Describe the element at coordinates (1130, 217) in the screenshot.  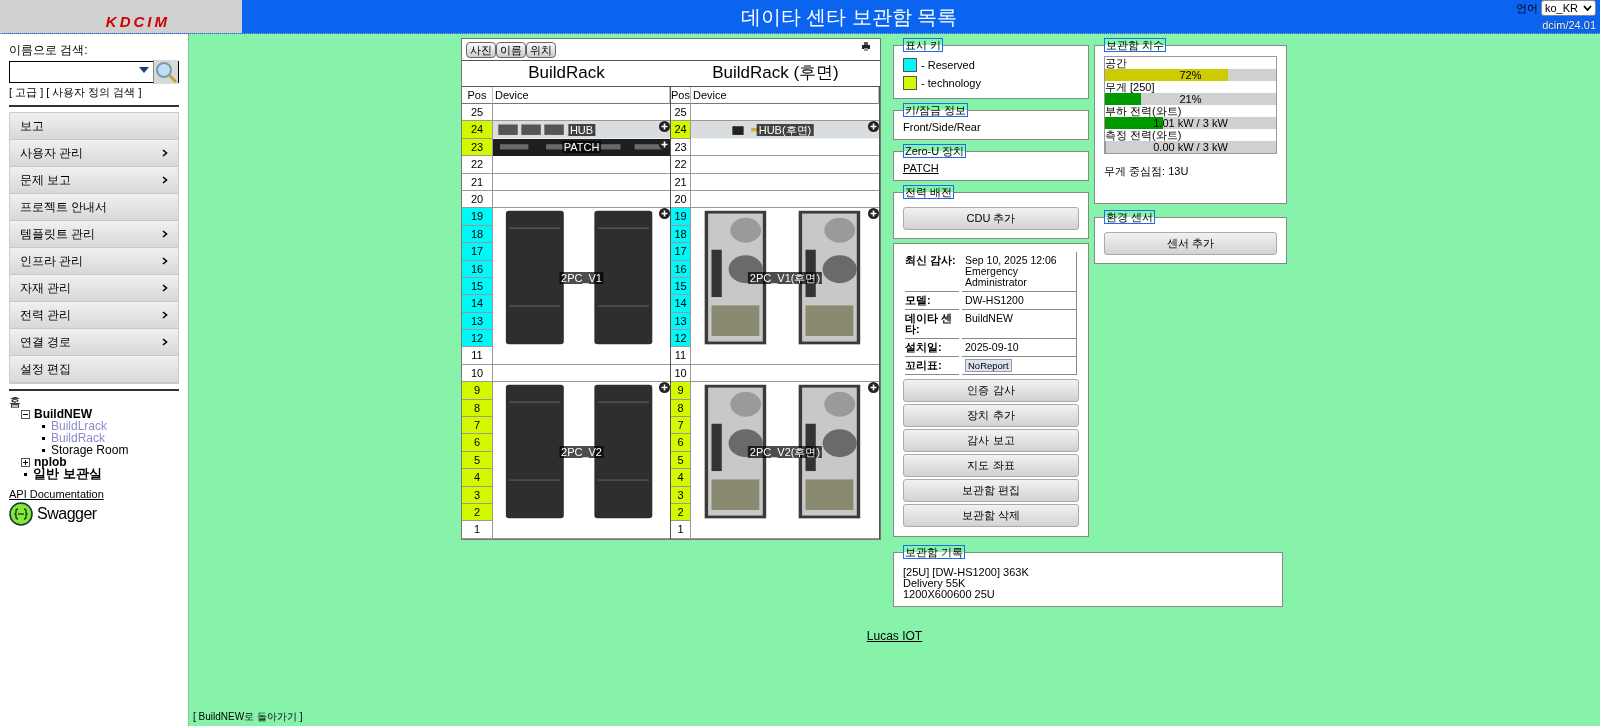
I see `panel-title: 환경 센서` at that location.